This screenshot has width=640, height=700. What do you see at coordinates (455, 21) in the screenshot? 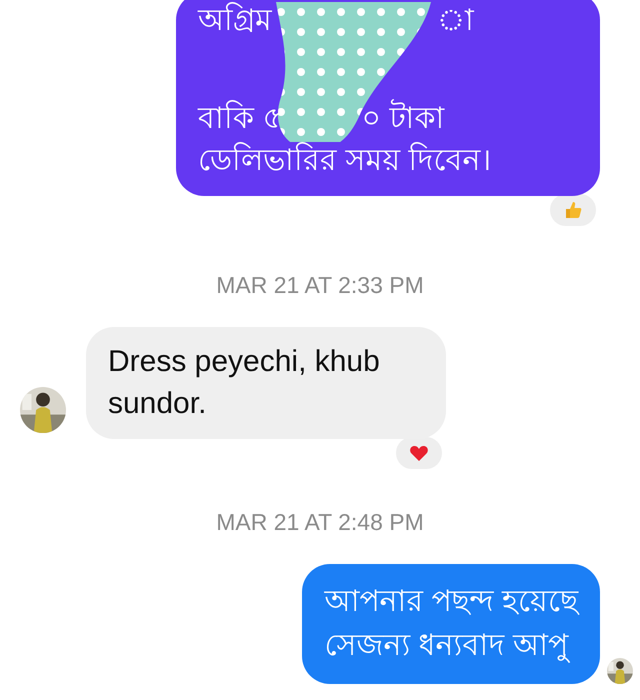
I see `message-text: া` at bounding box center [455, 21].